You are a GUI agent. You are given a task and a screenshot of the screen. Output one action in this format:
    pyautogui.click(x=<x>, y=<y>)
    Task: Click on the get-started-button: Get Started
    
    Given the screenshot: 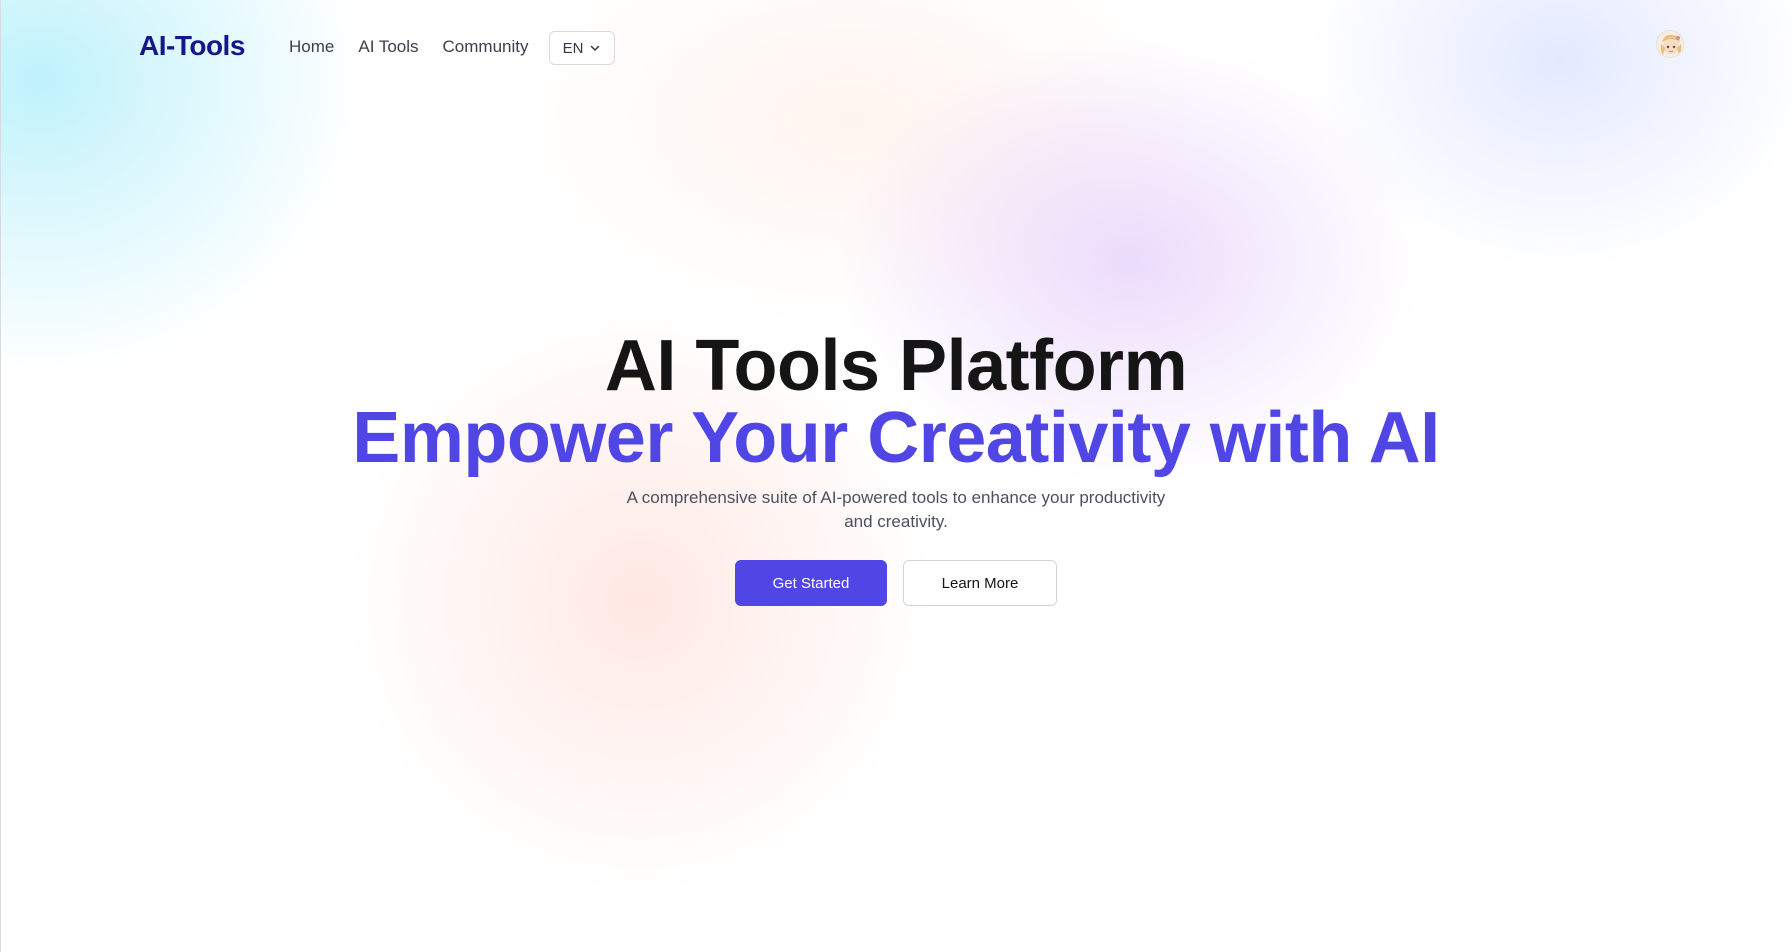 What is the action you would take?
    pyautogui.click(x=811, y=583)
    